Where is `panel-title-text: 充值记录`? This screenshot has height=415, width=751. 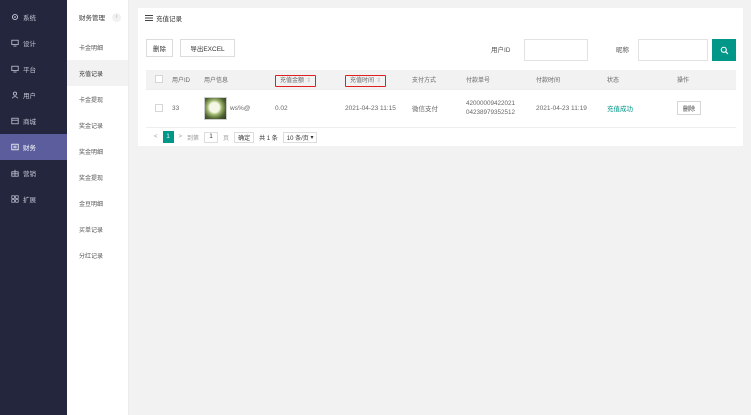 panel-title-text: 充值记录 is located at coordinates (169, 19).